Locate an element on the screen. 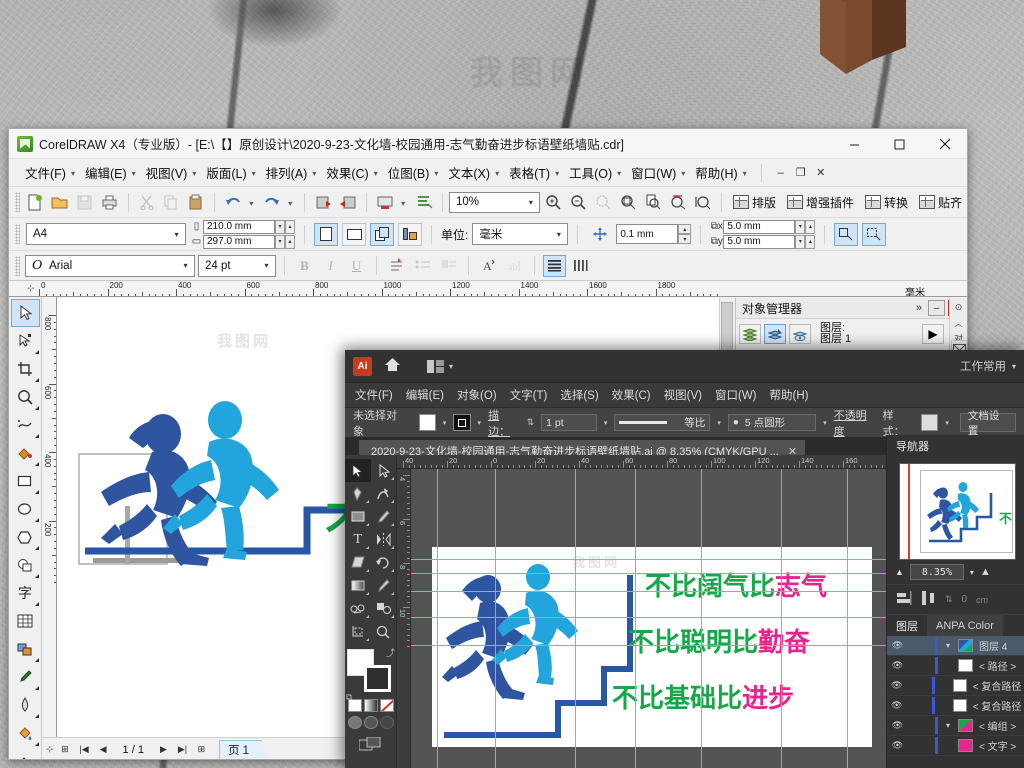 This screenshot has width=1024, height=768. vertical-ruler: 800 600 400 200 is located at coordinates (49, 528).